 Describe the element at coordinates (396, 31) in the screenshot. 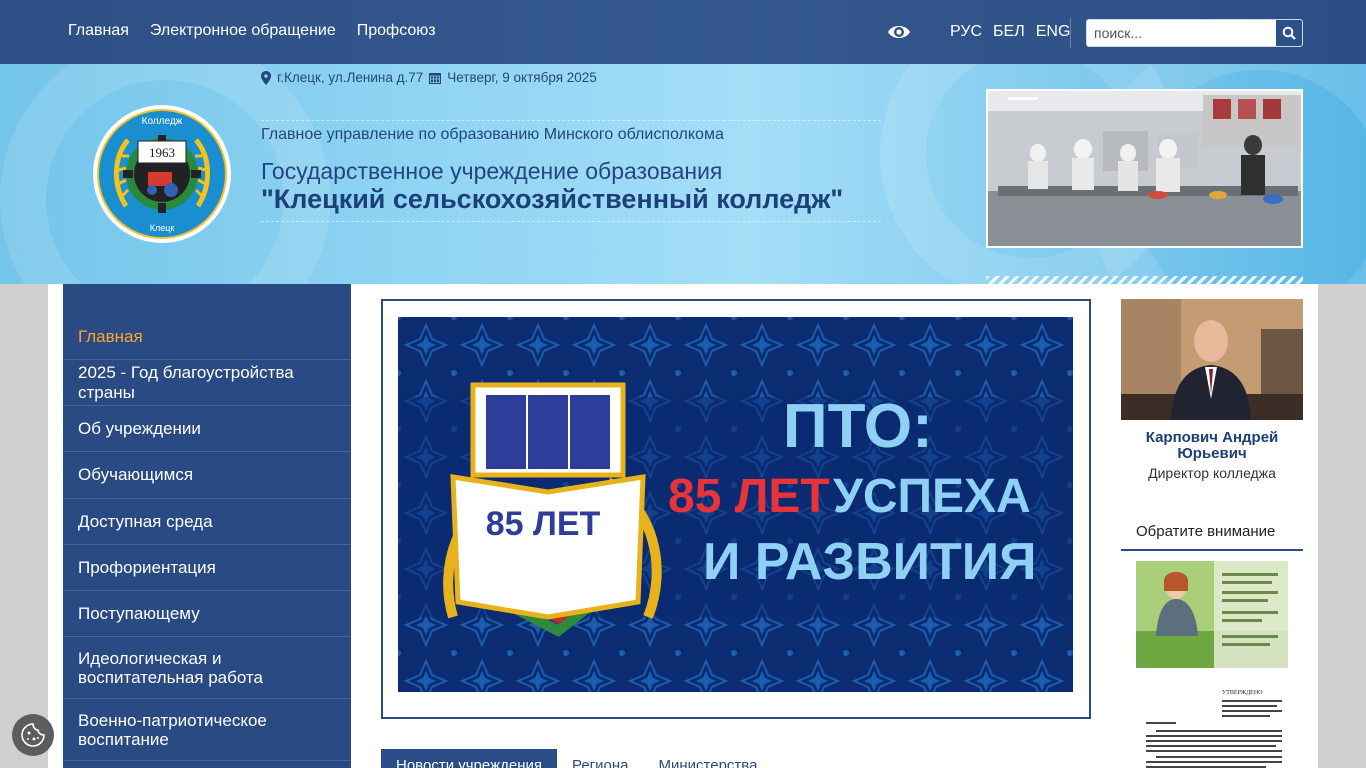

I see `topnav-trade-union: Профсоюз` at that location.